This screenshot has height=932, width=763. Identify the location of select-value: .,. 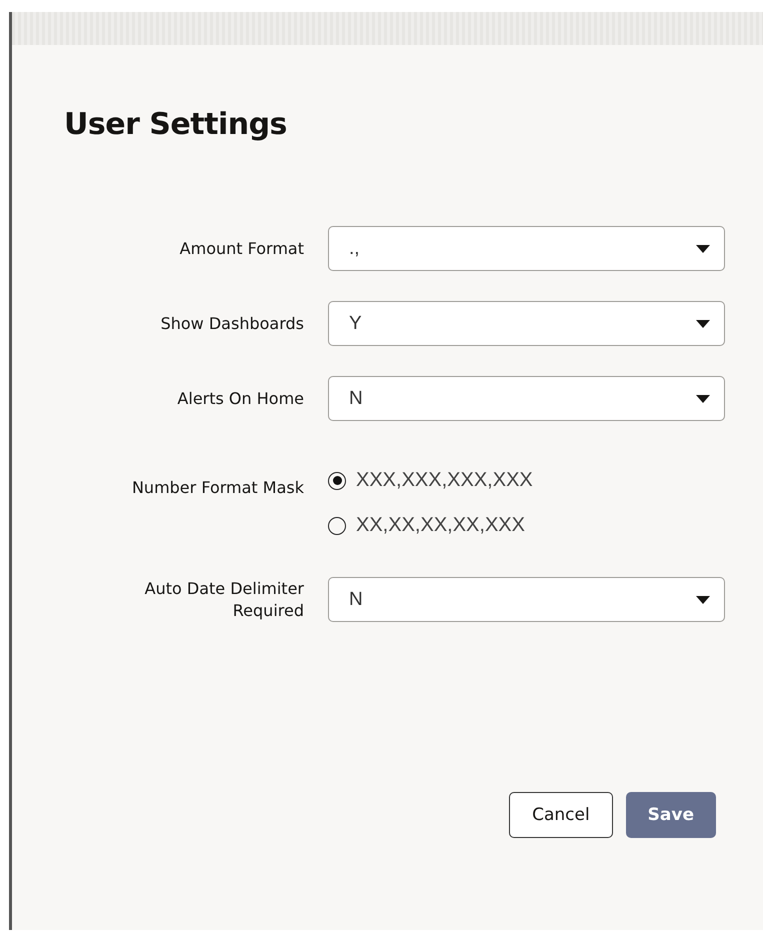
(354, 249).